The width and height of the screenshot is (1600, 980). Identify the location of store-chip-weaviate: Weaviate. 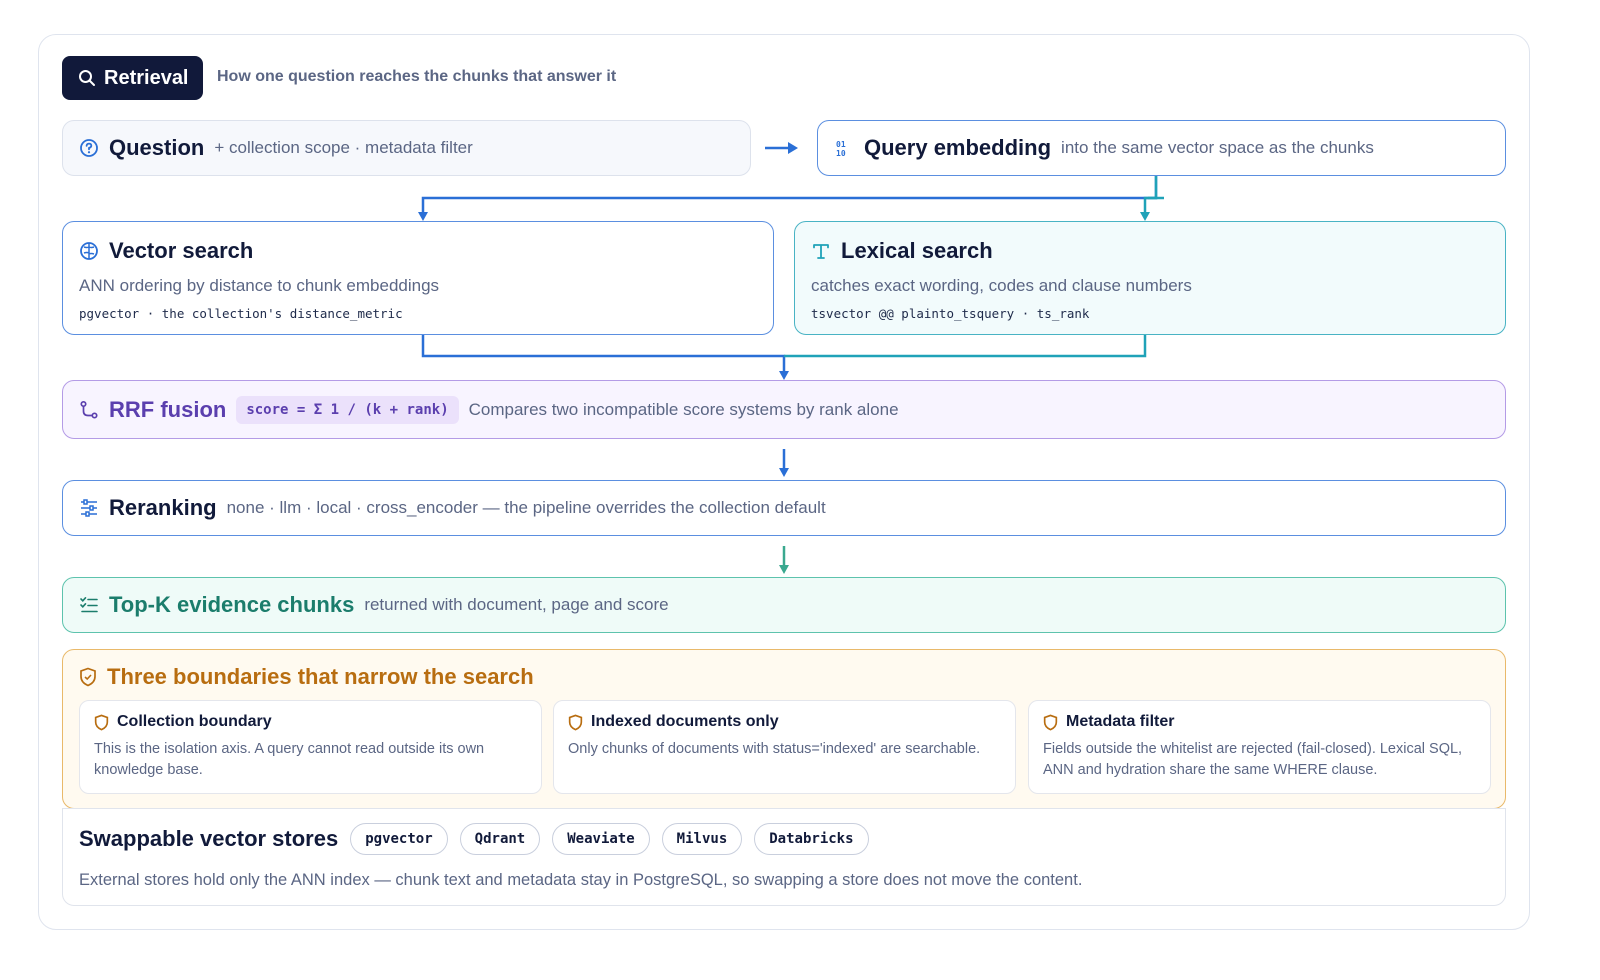
(601, 839).